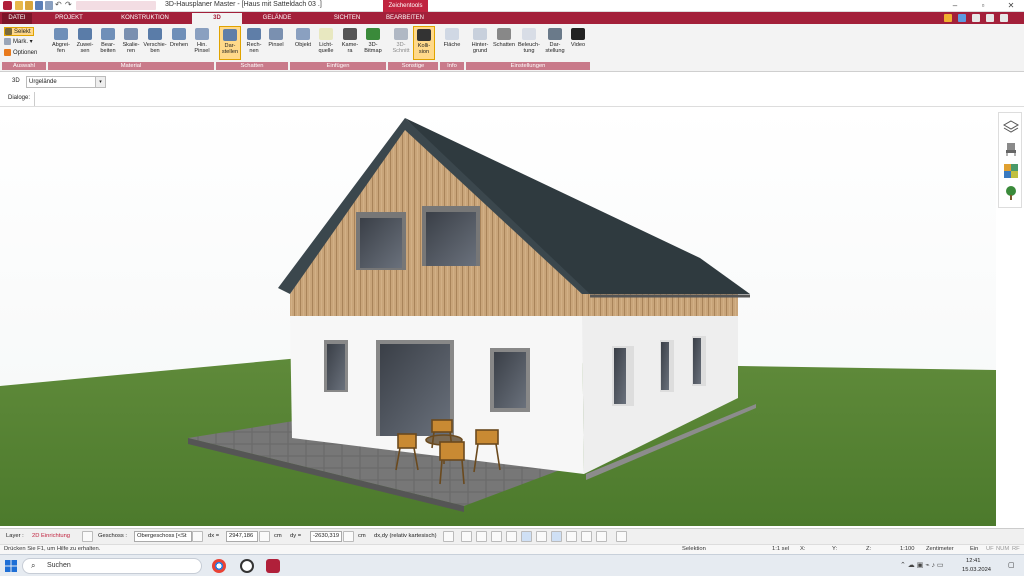 This screenshot has width=1024, height=576. I want to click on ribbon-button-label: Abgrei- fen, so click(61, 48).